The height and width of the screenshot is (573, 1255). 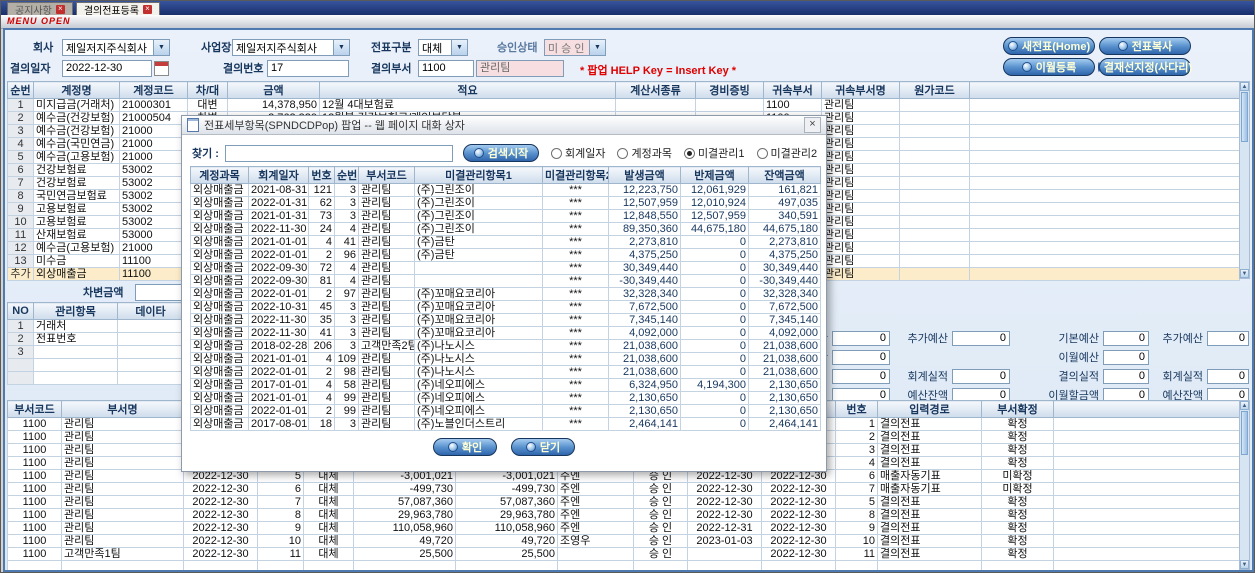 I want to click on cell-fdate, so click(x=798, y=565).